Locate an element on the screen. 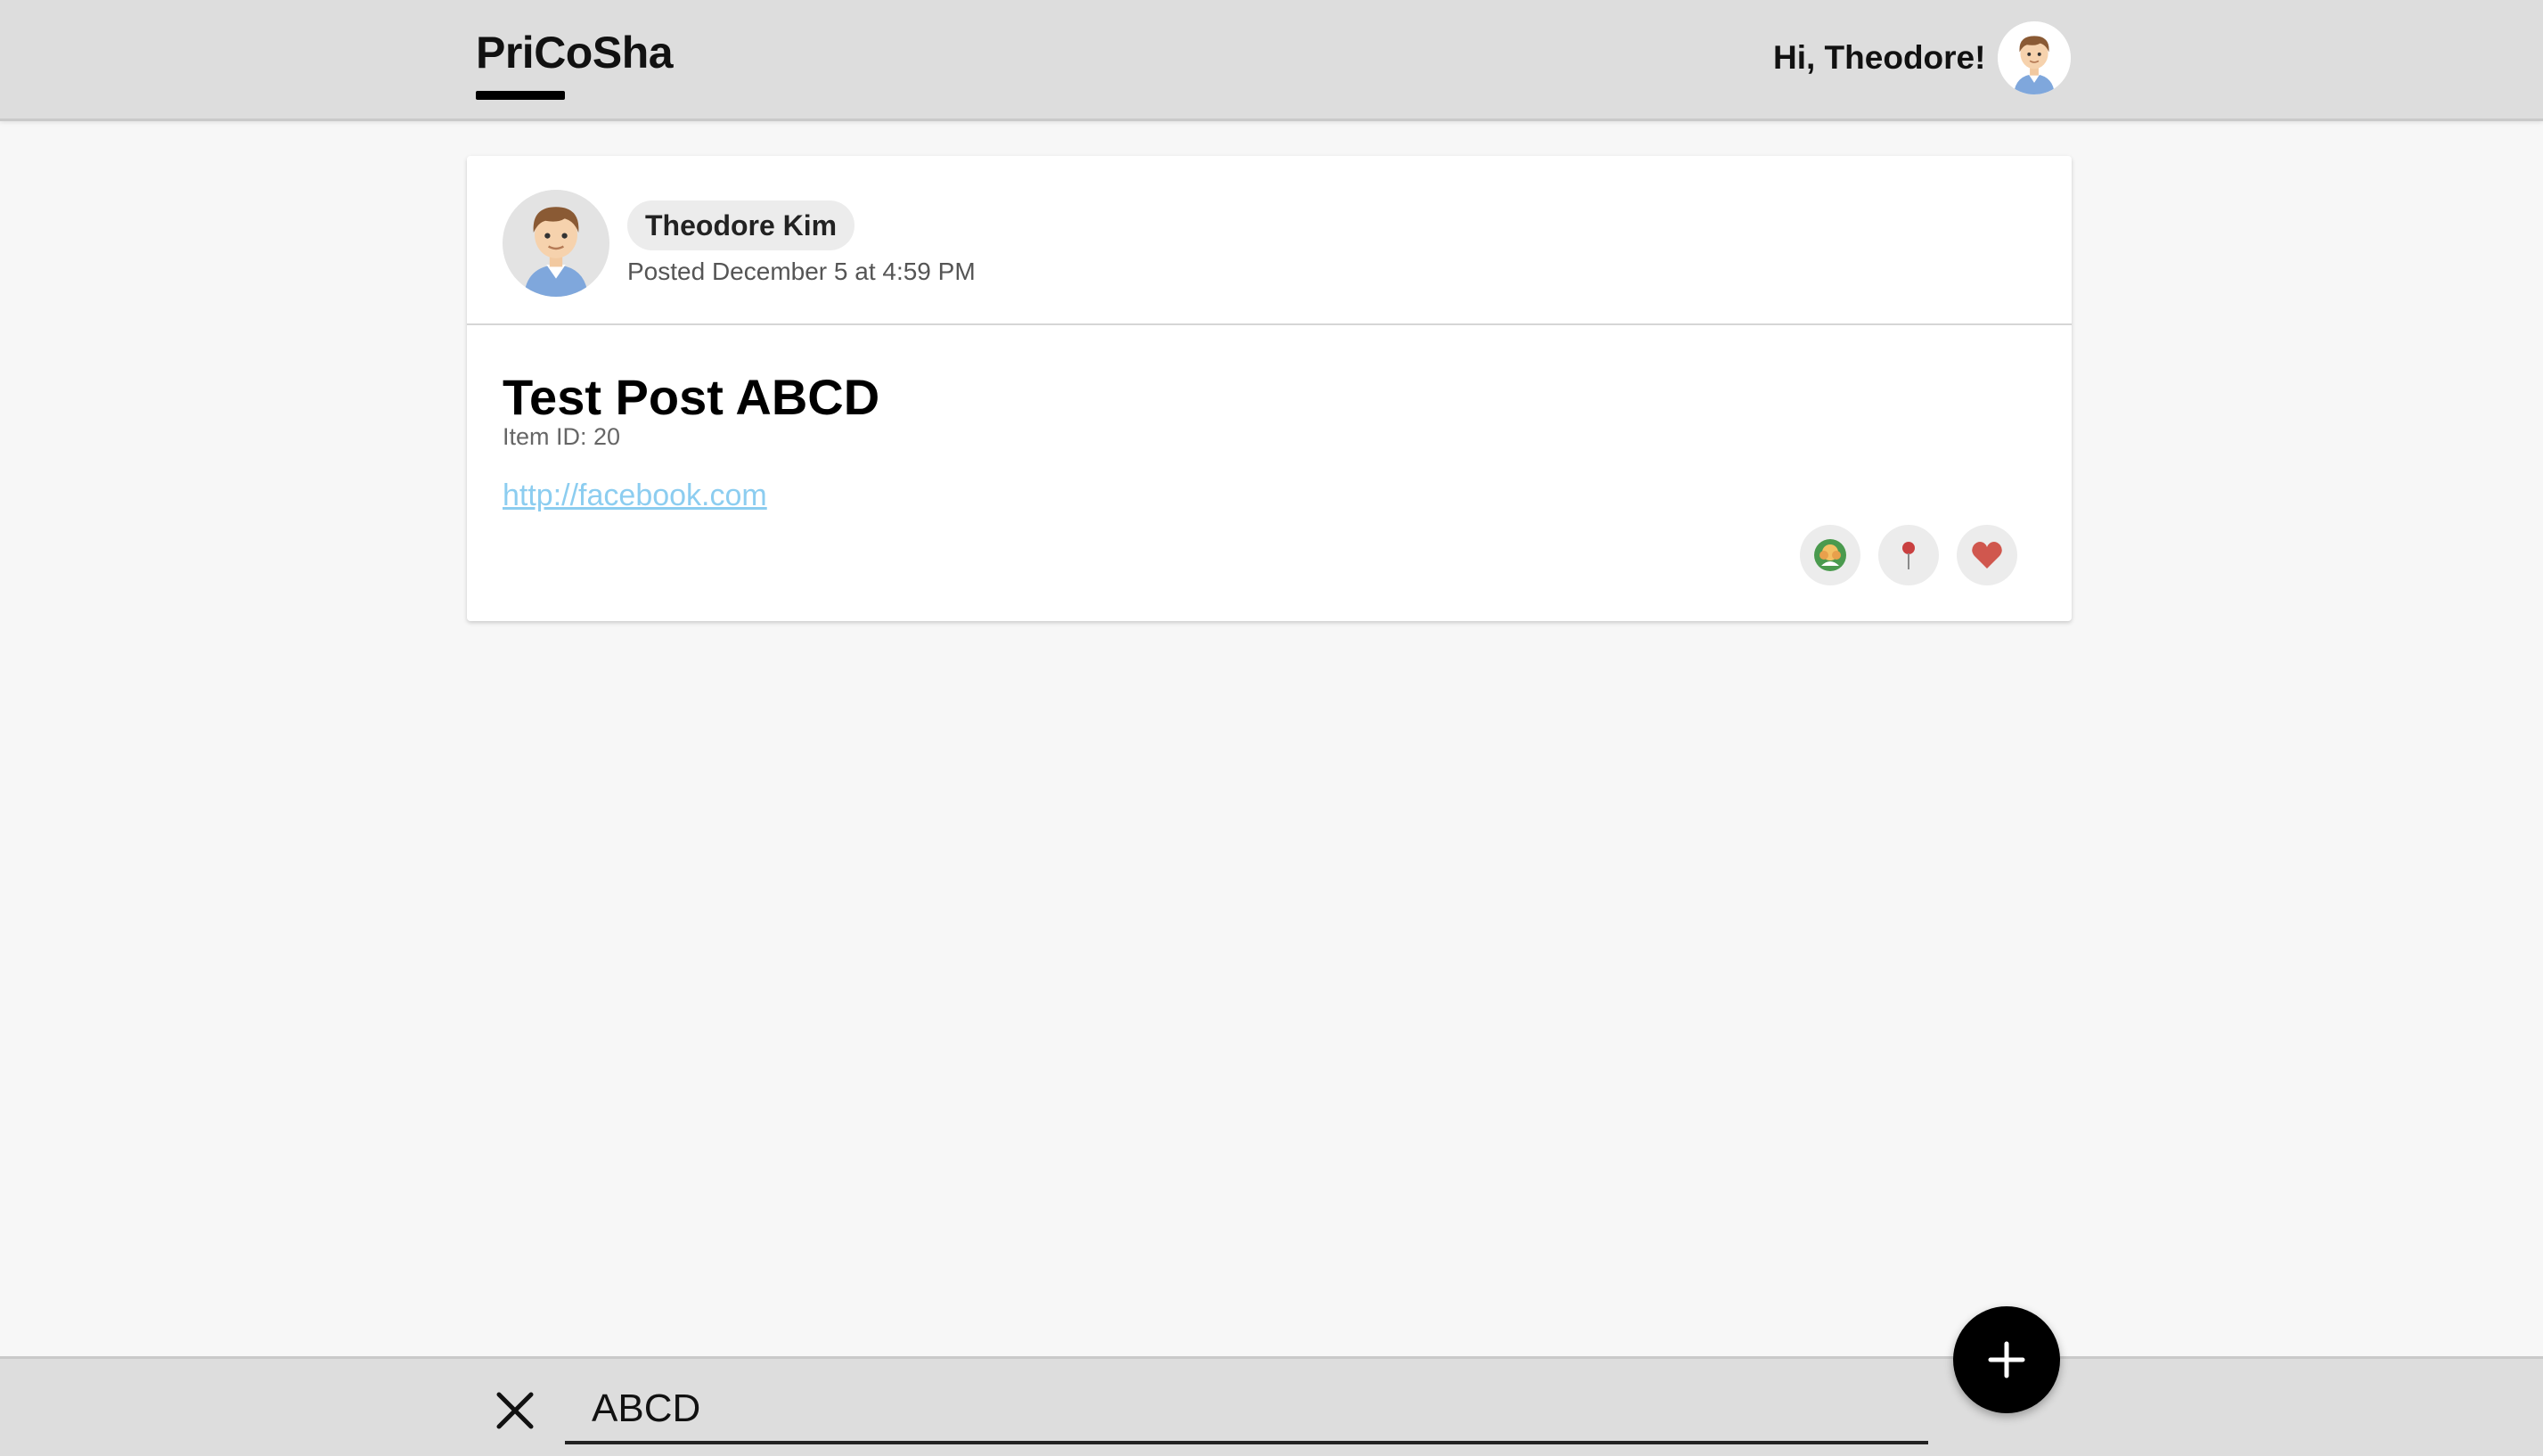 The height and width of the screenshot is (1456, 2543). heart-icon is located at coordinates (1987, 555).